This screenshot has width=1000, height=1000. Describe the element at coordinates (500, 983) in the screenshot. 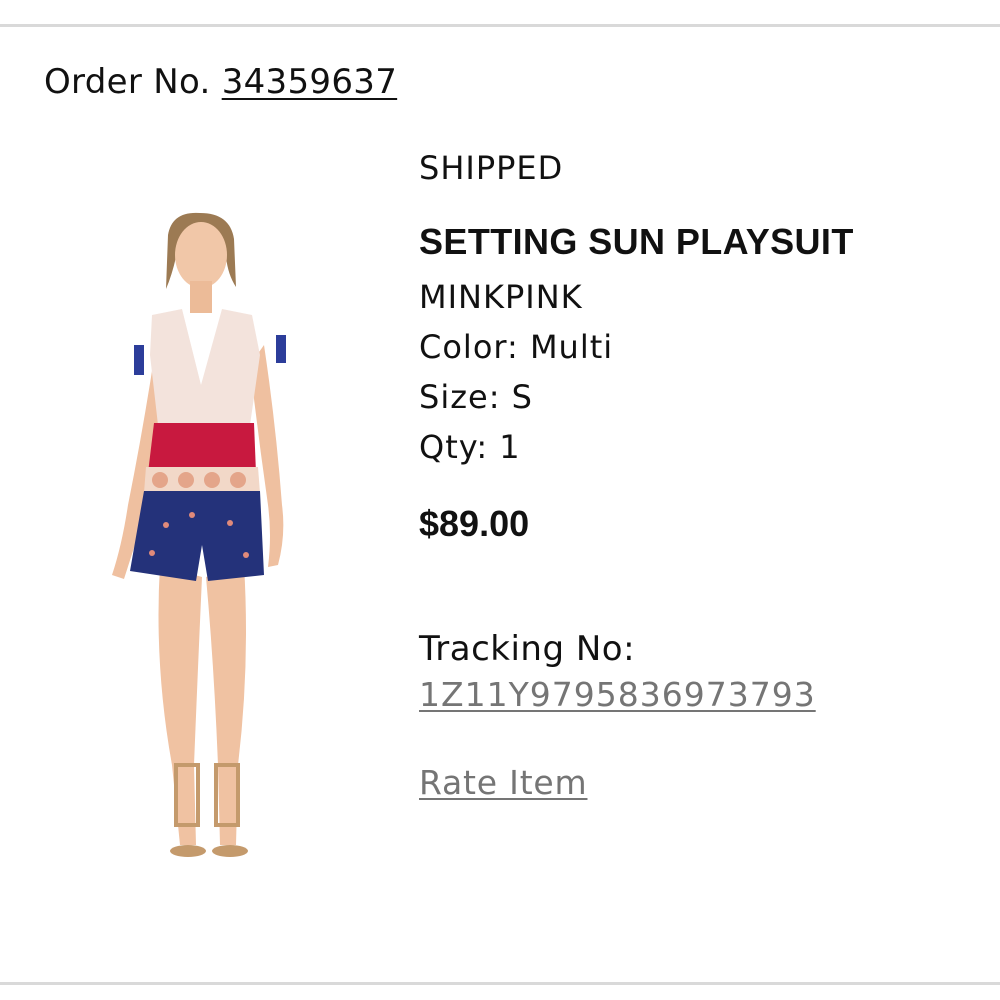

I see `bottom-divider` at that location.